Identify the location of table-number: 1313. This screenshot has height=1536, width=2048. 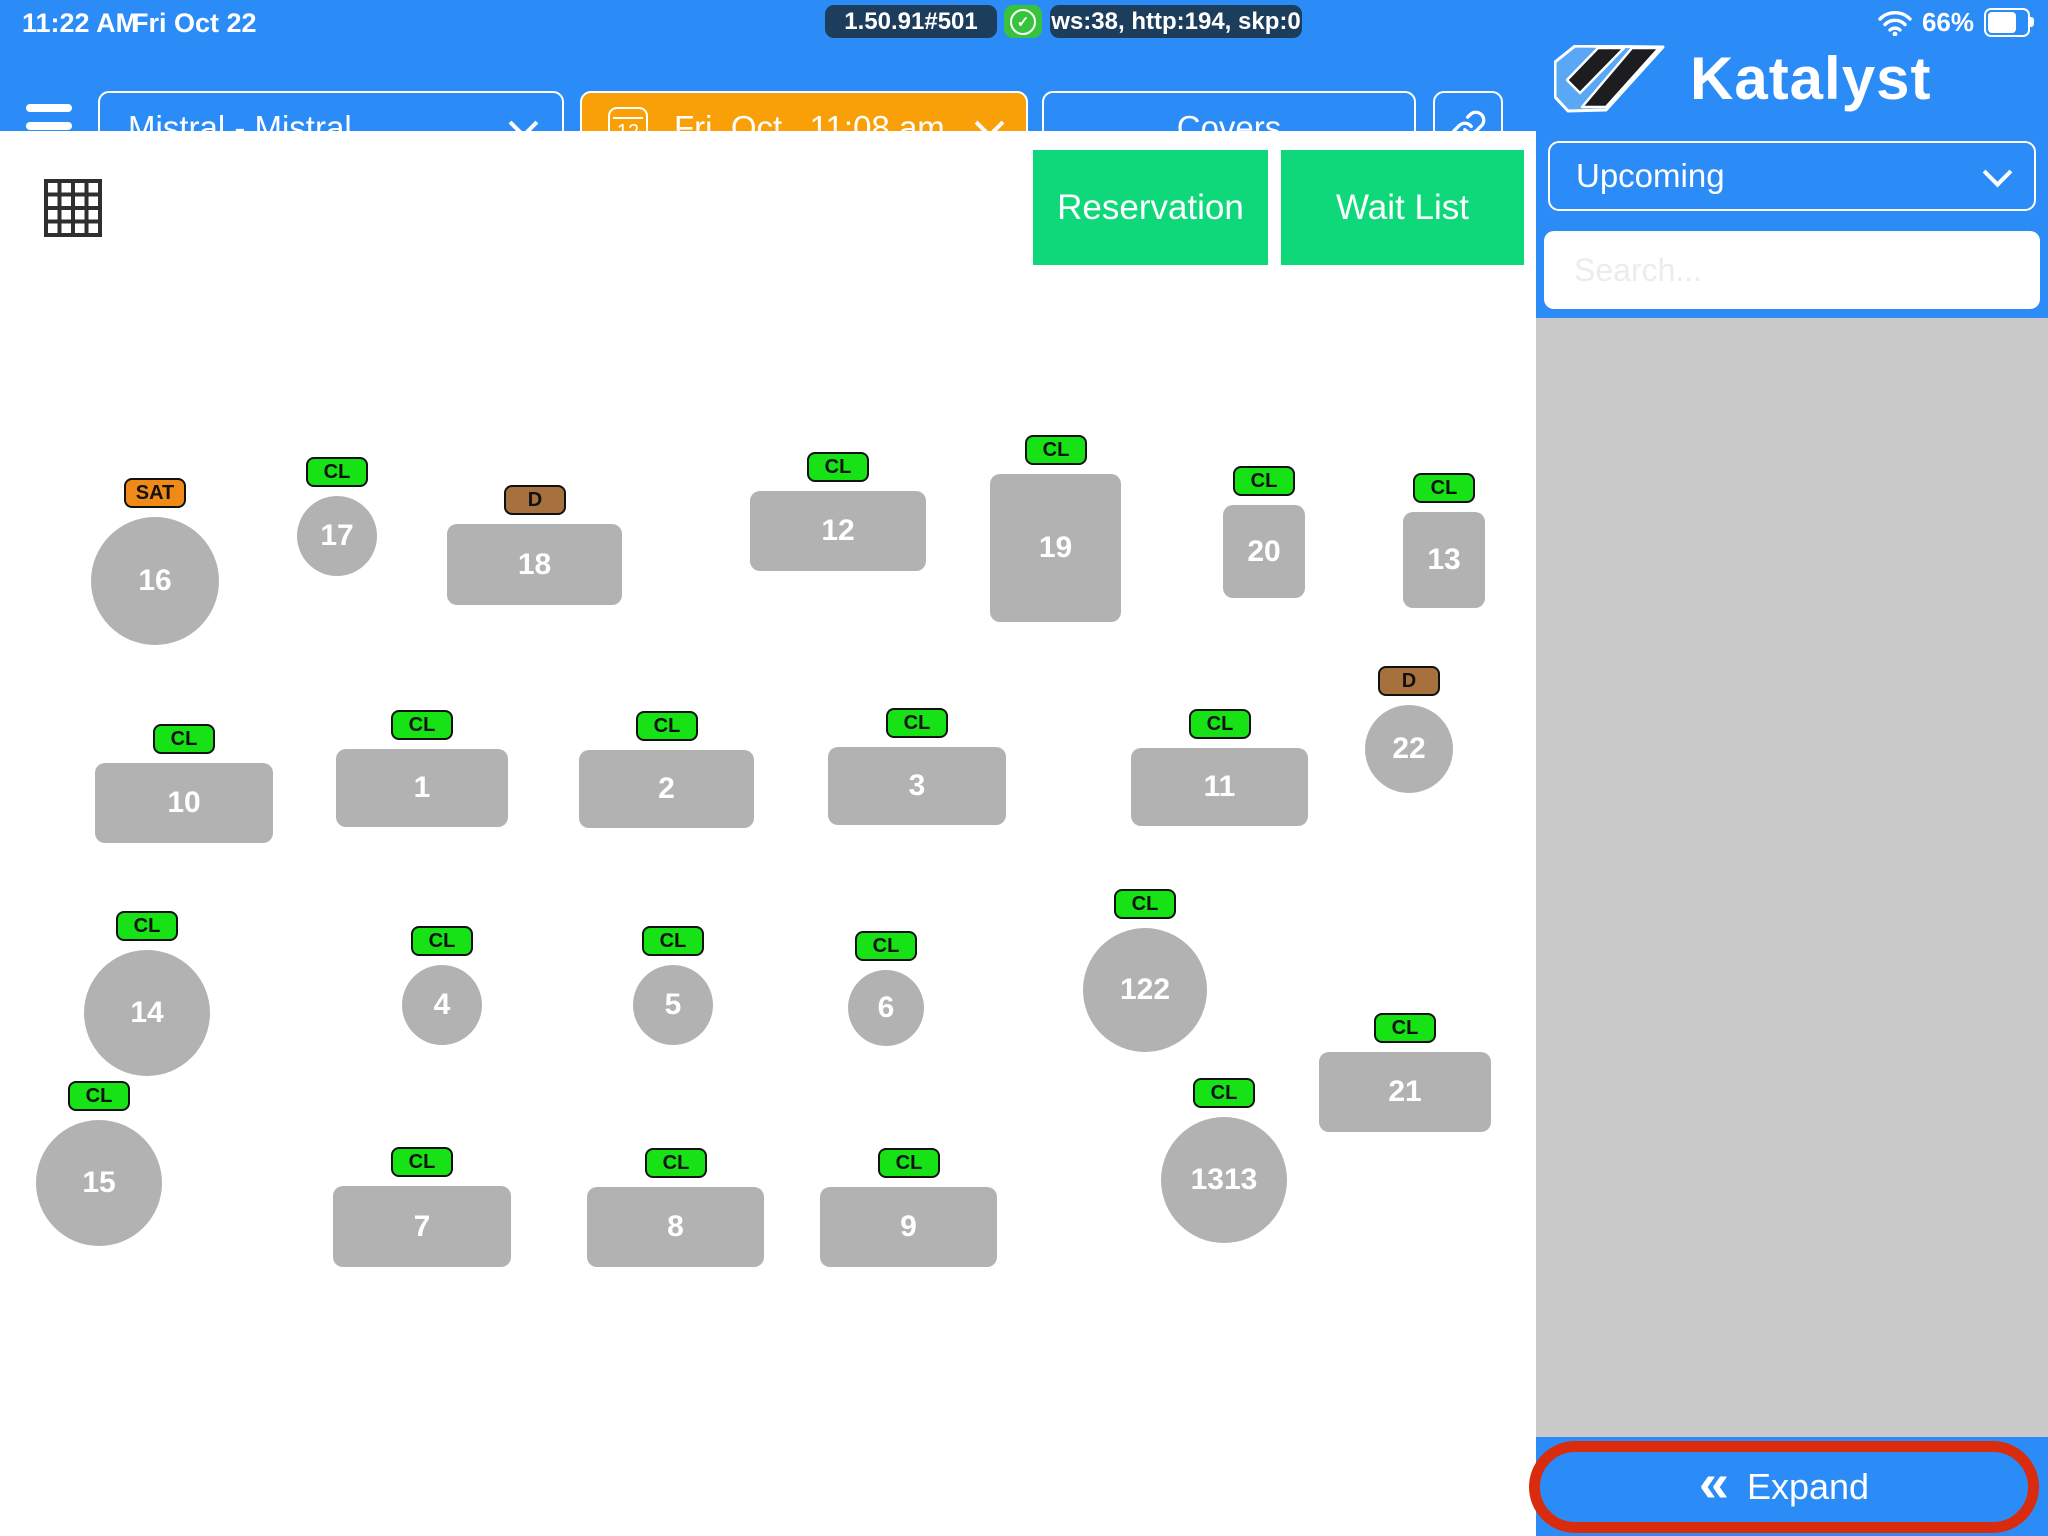
(1224, 1179).